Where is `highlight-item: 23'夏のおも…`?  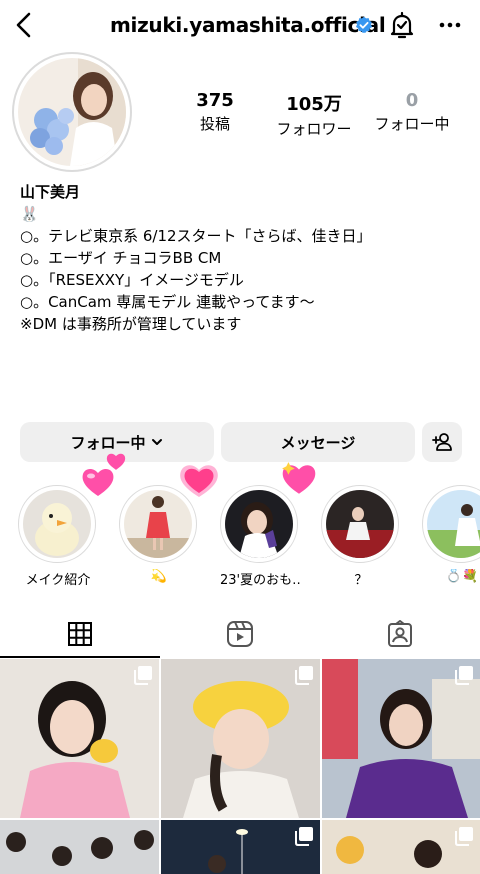
highlight-item: 23'夏のおも… is located at coordinates (260, 536).